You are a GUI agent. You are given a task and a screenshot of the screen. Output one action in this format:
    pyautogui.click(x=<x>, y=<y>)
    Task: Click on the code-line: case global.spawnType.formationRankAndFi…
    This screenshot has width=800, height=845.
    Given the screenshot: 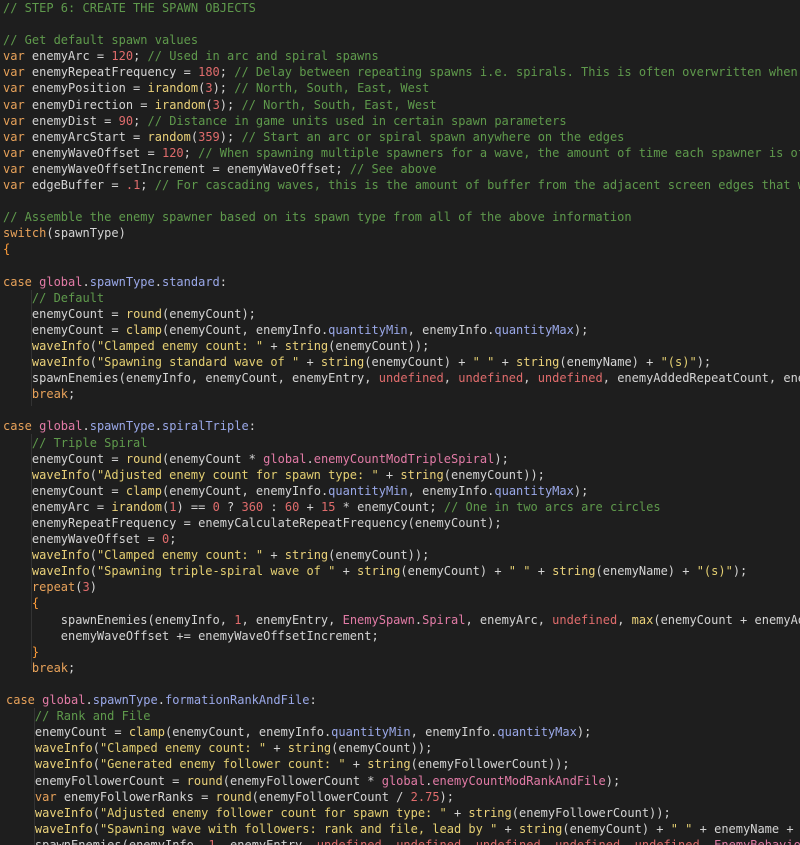 What is the action you would take?
    pyautogui.click(x=400, y=700)
    